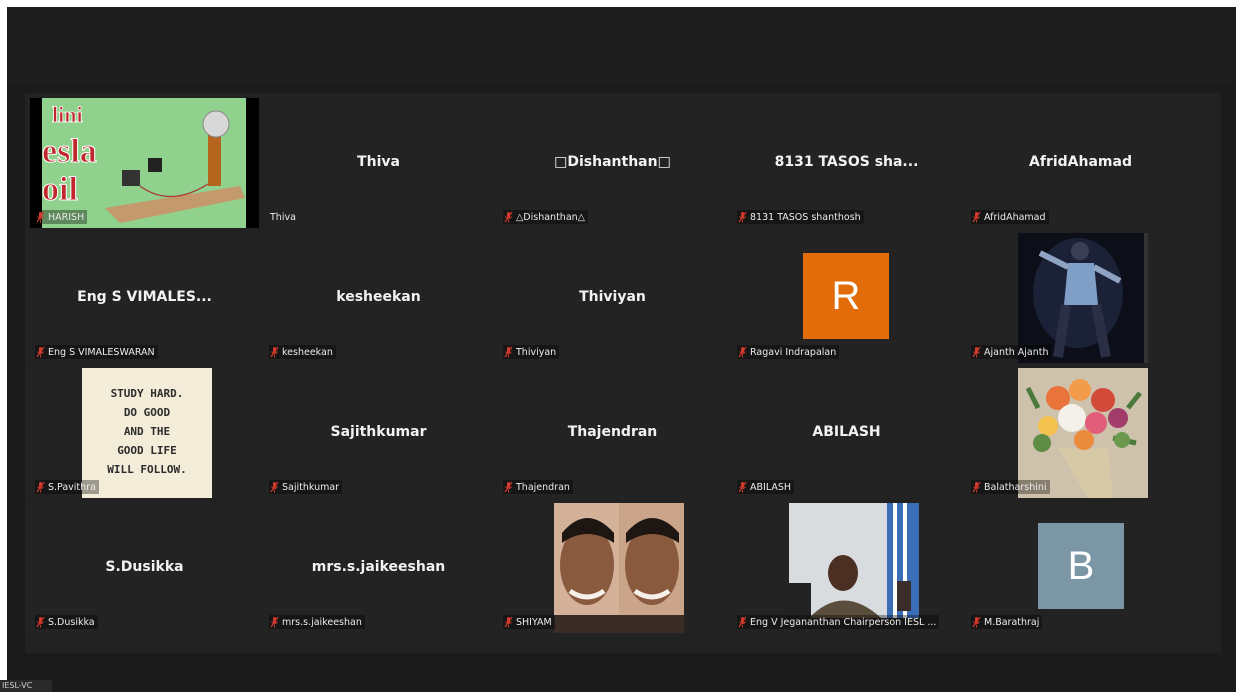 Image resolution: width=1236 pixels, height=692 pixels. I want to click on participant-tile-eng-s-vimaleswaran: Eng S VIMALES... Eng S VIMALESWARAN, so click(144, 298).